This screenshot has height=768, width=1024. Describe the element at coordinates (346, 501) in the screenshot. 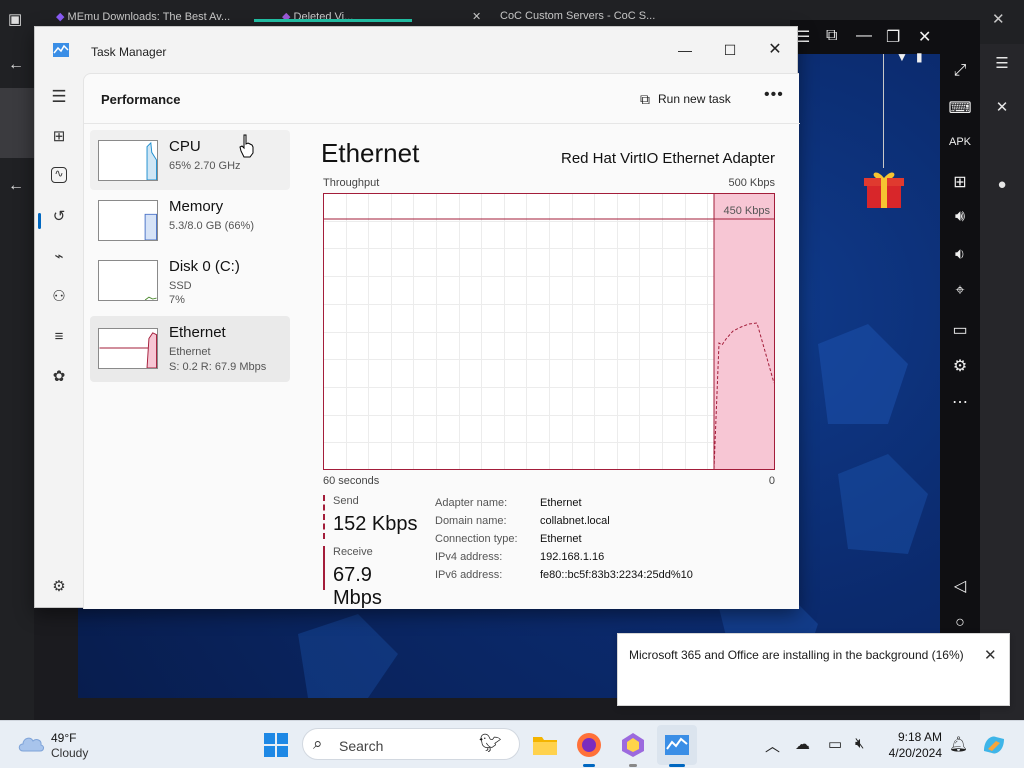

I see `send-label: Send` at that location.